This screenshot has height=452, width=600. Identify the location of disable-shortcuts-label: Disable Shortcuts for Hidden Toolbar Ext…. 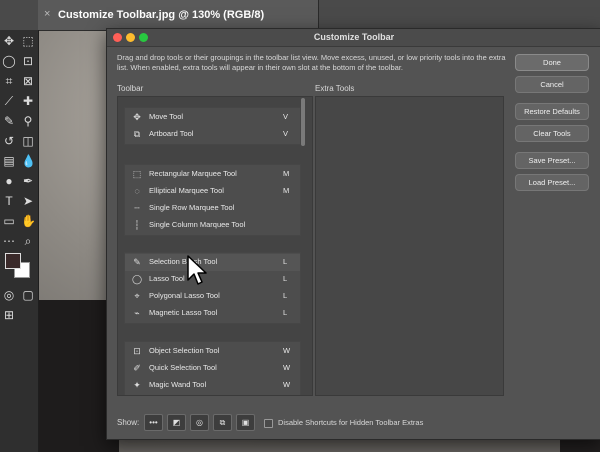
(350, 422).